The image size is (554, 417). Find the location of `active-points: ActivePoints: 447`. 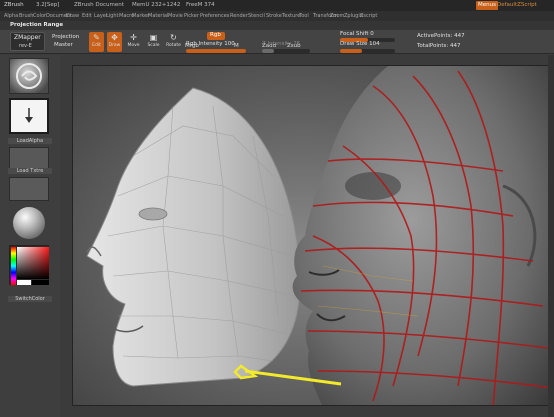

active-points: ActivePoints: 447 is located at coordinates (441, 36).